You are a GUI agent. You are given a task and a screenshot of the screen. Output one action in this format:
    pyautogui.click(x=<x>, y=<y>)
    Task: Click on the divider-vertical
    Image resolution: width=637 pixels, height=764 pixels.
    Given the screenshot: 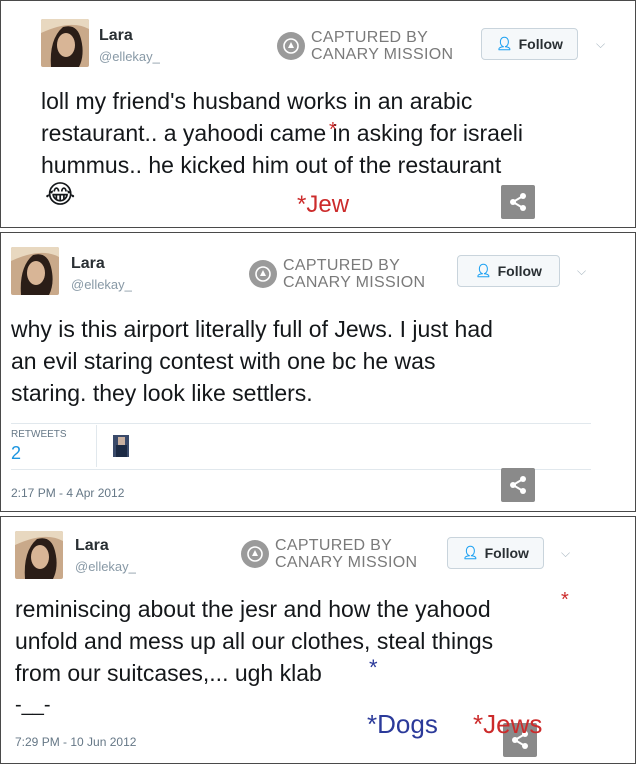 What is the action you would take?
    pyautogui.click(x=96, y=446)
    